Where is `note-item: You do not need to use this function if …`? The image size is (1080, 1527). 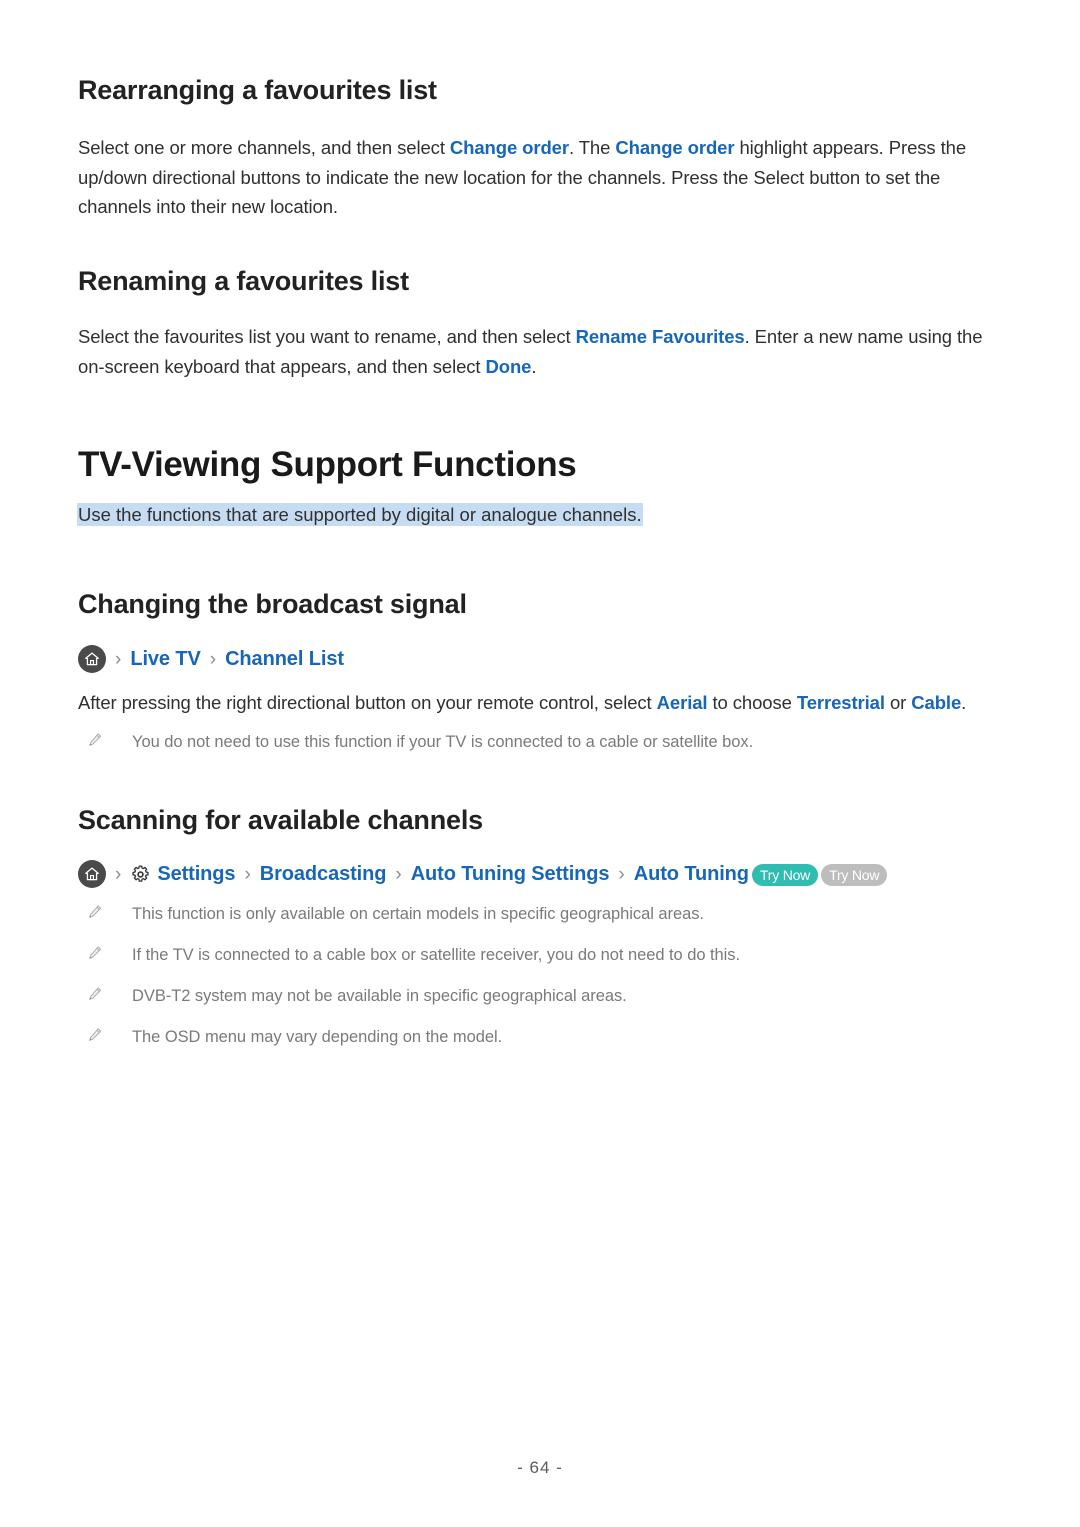
note-item: You do not need to use this function if … is located at coordinates (540, 742).